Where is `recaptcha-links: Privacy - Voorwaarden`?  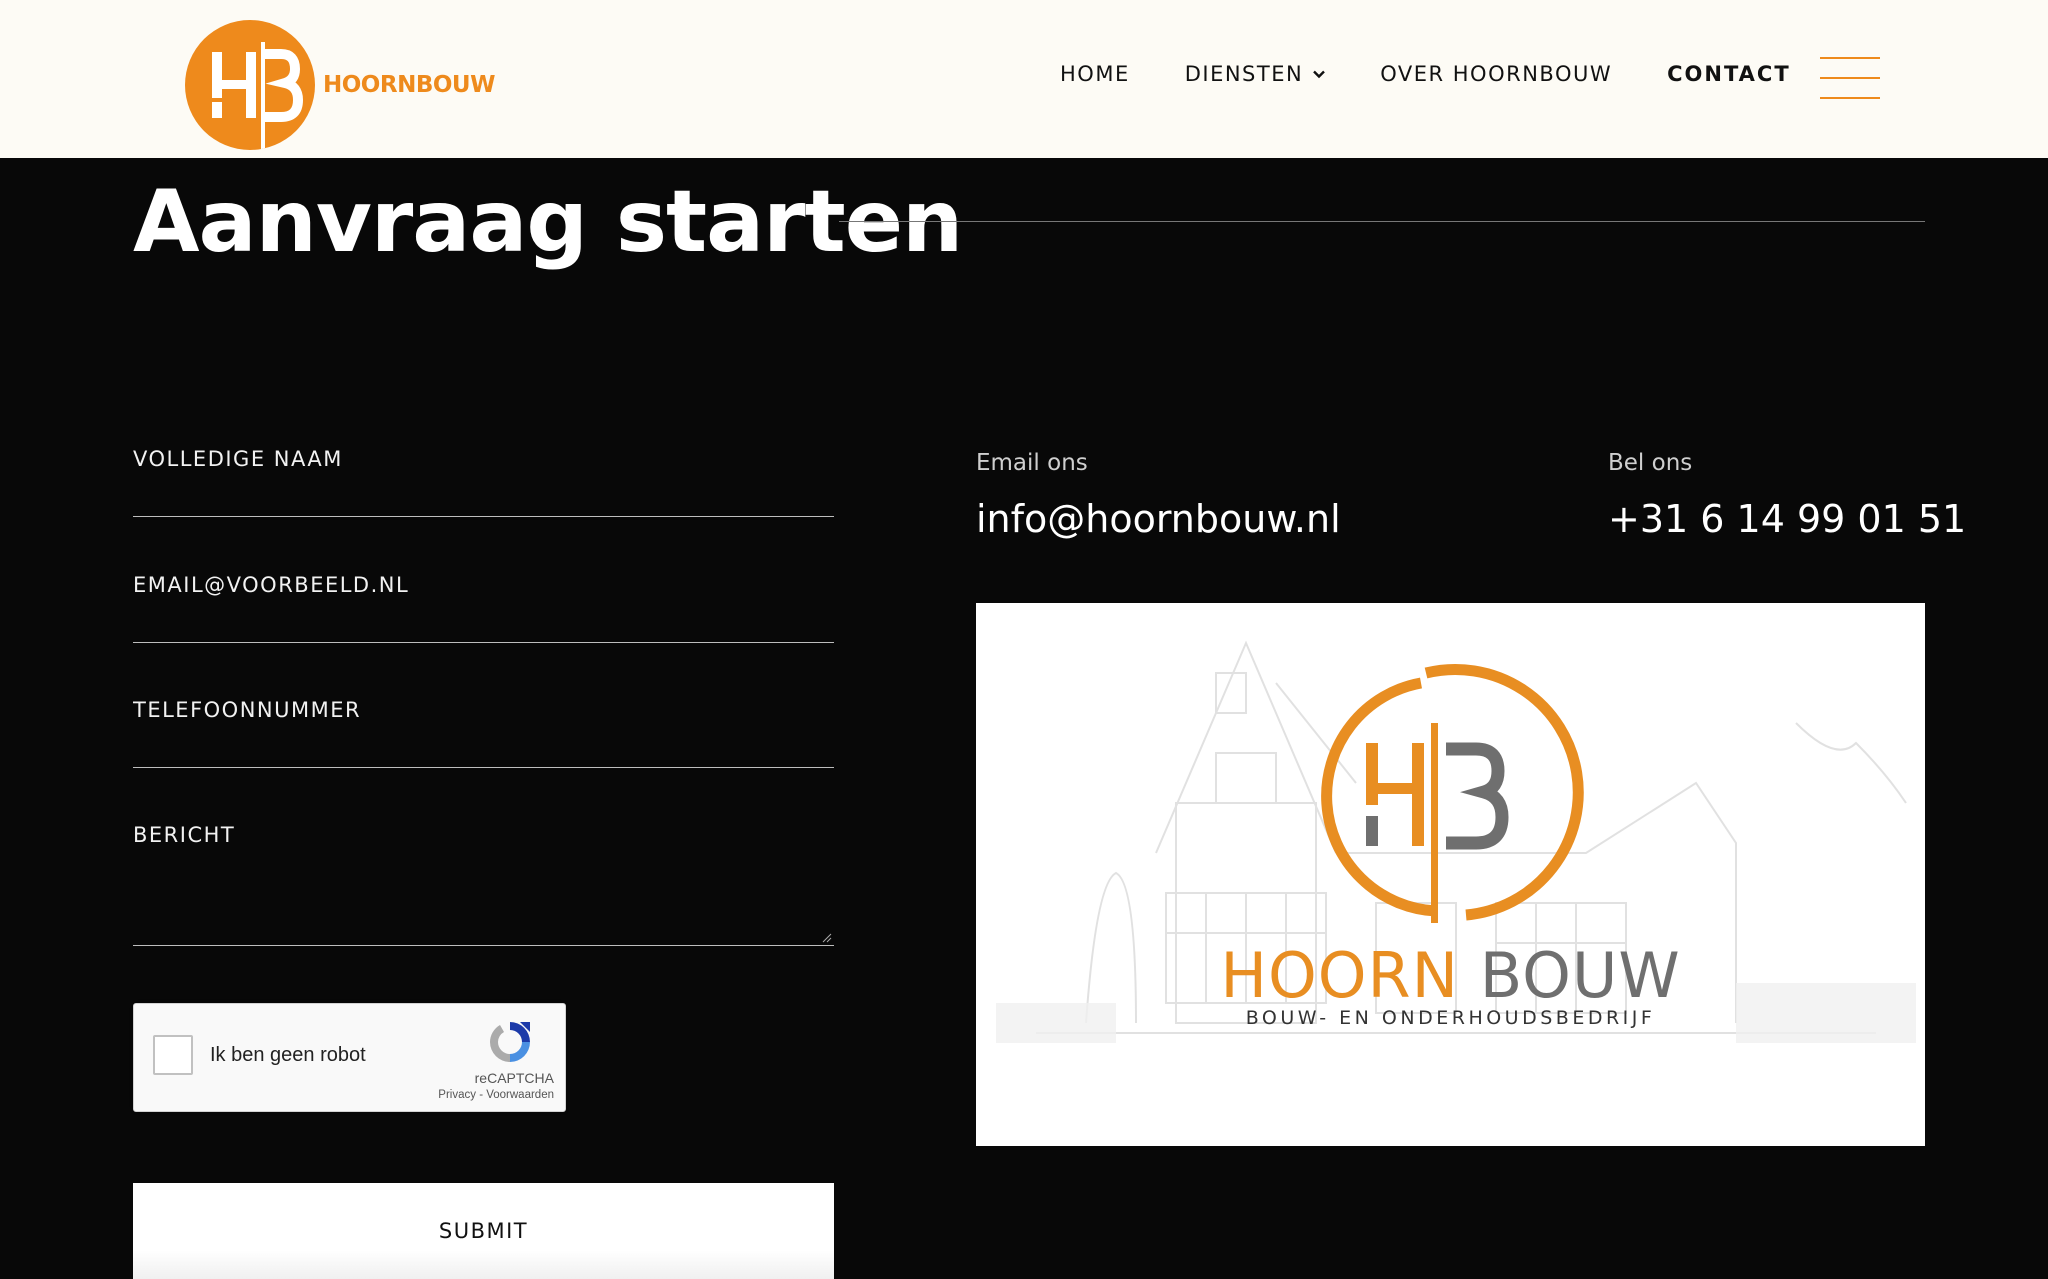 recaptcha-links: Privacy - Voorwaarden is located at coordinates (464, 1095).